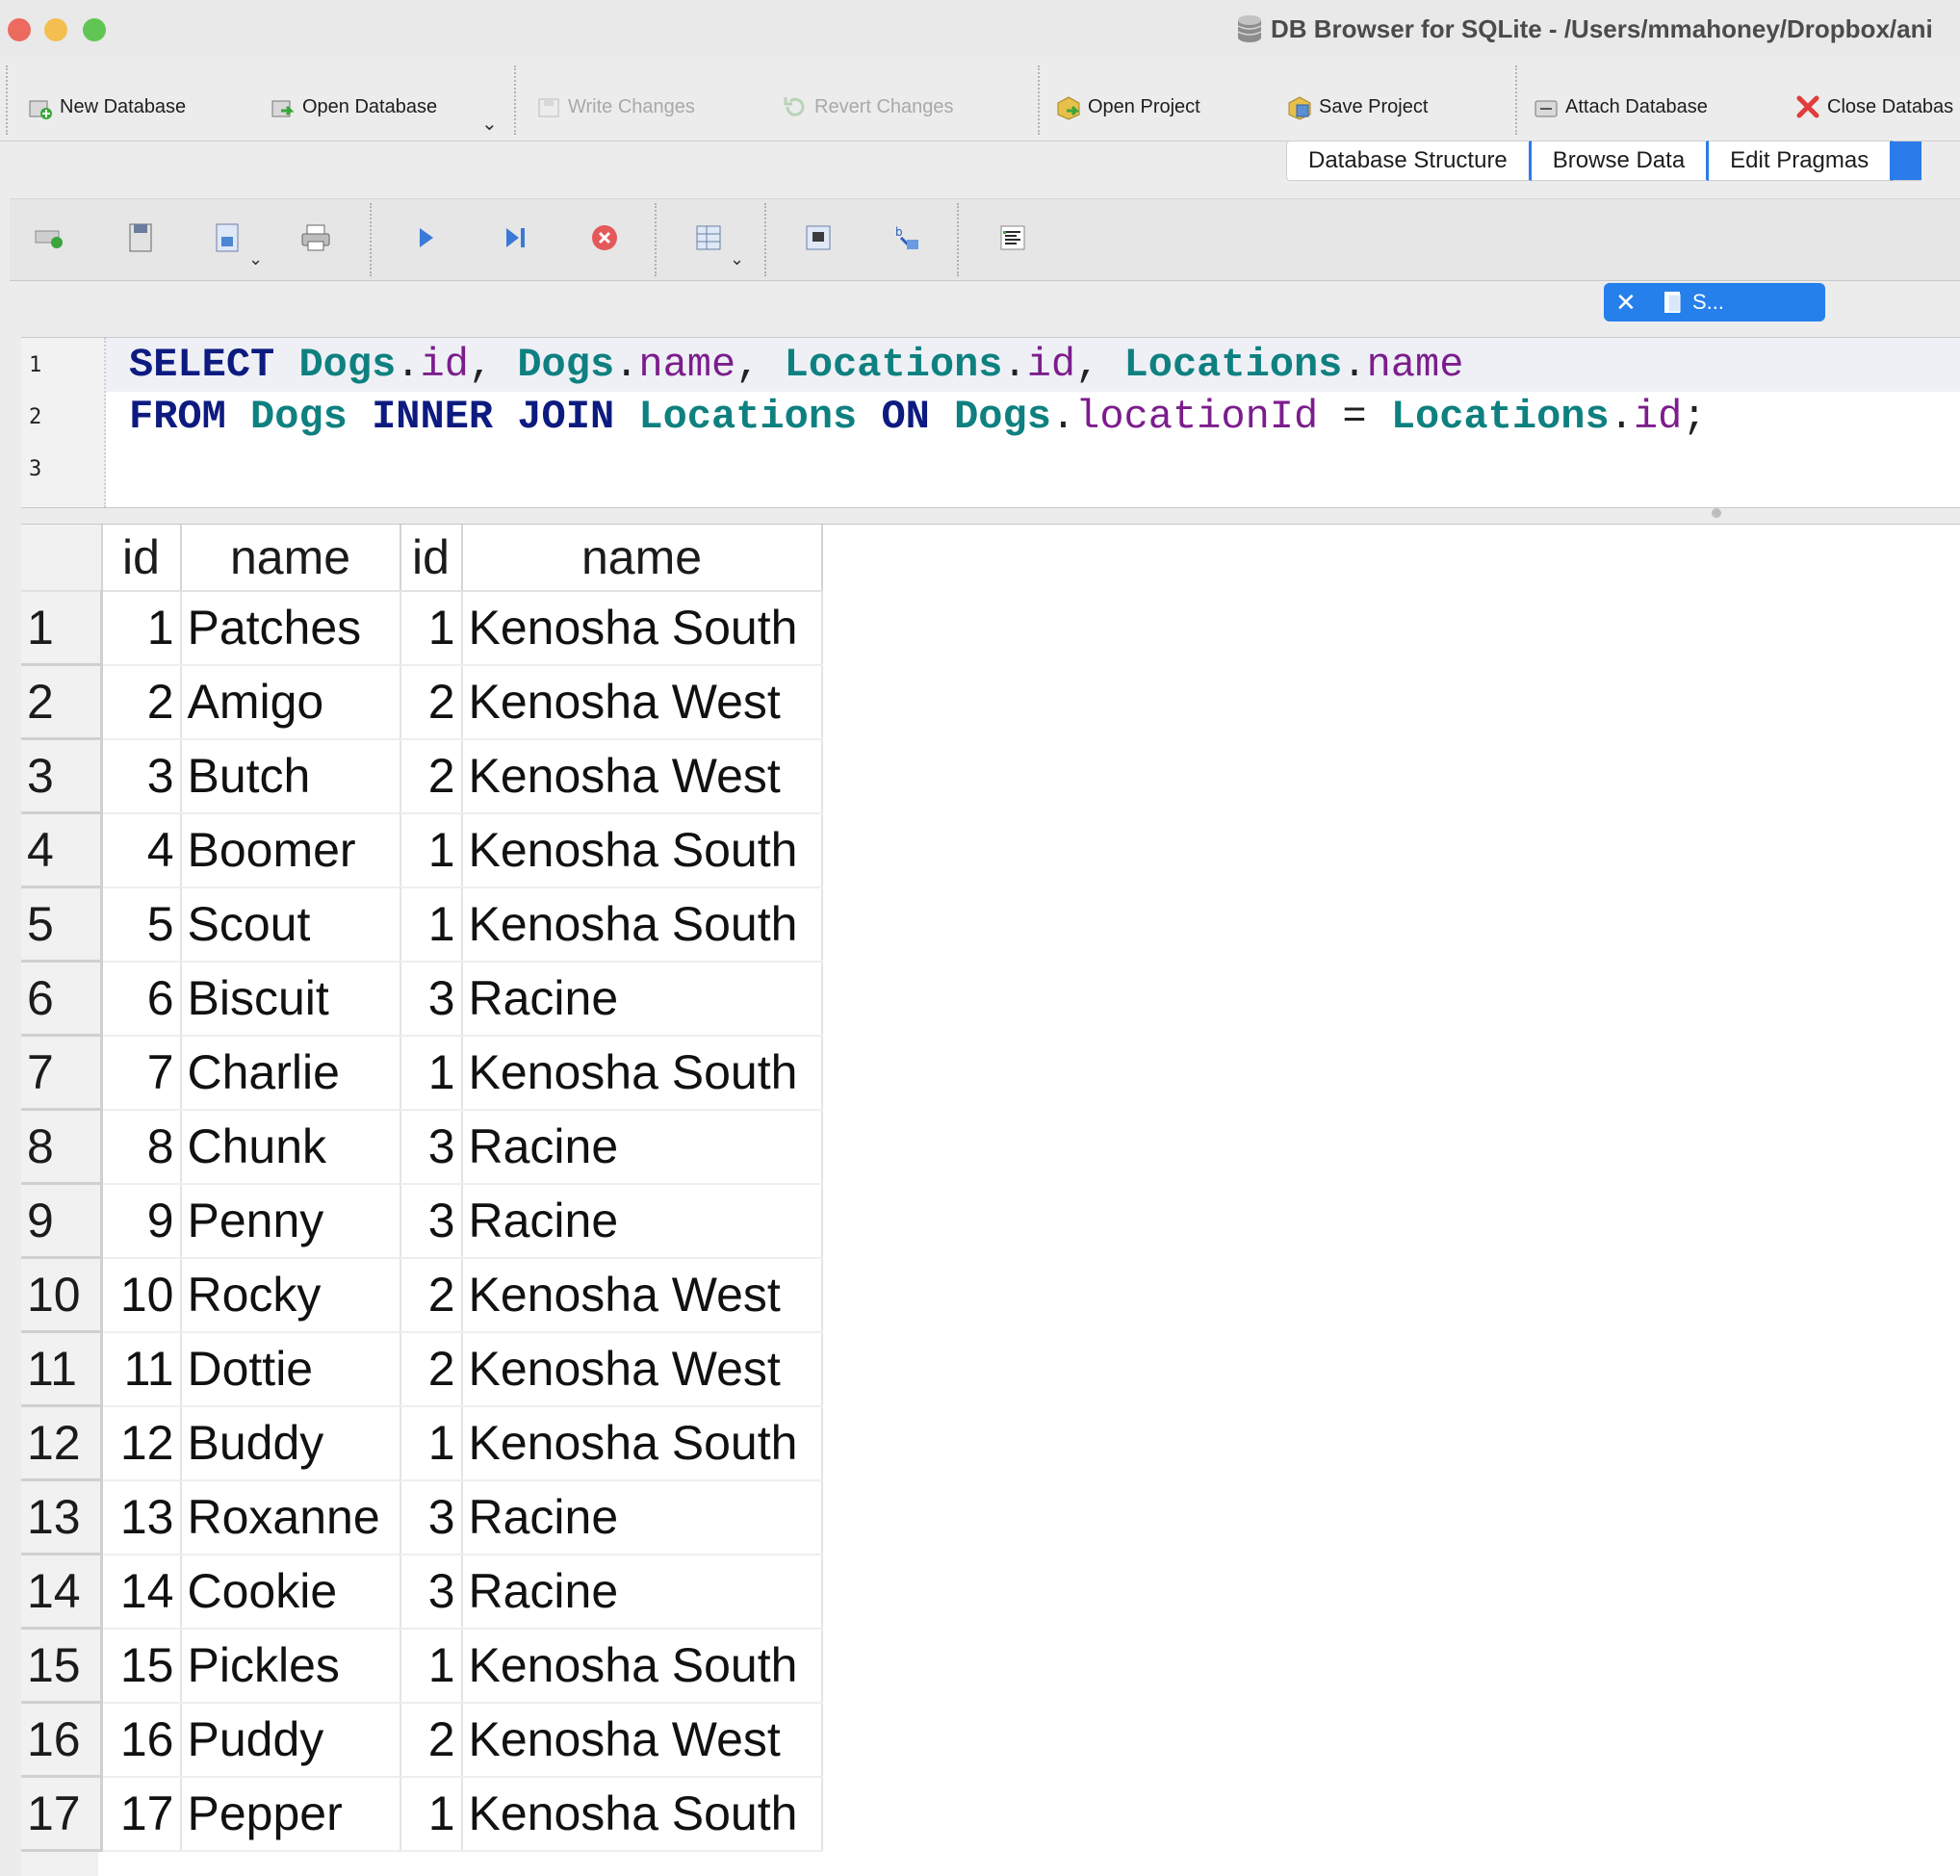 The image size is (1960, 1876). Describe the element at coordinates (425, 237) in the screenshot. I see `execute-all-icon` at that location.